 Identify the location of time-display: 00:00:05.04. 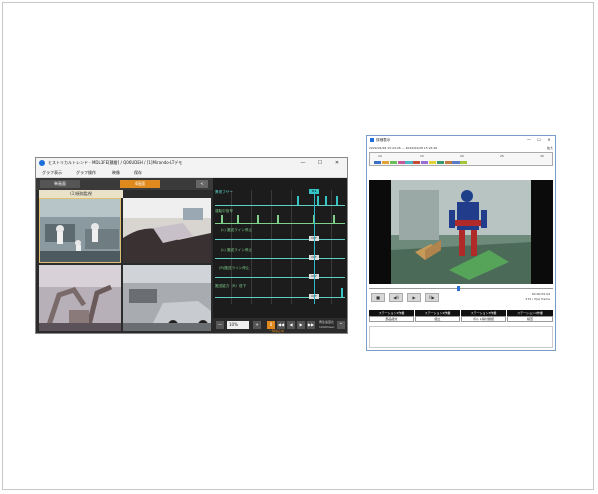
(540, 294).